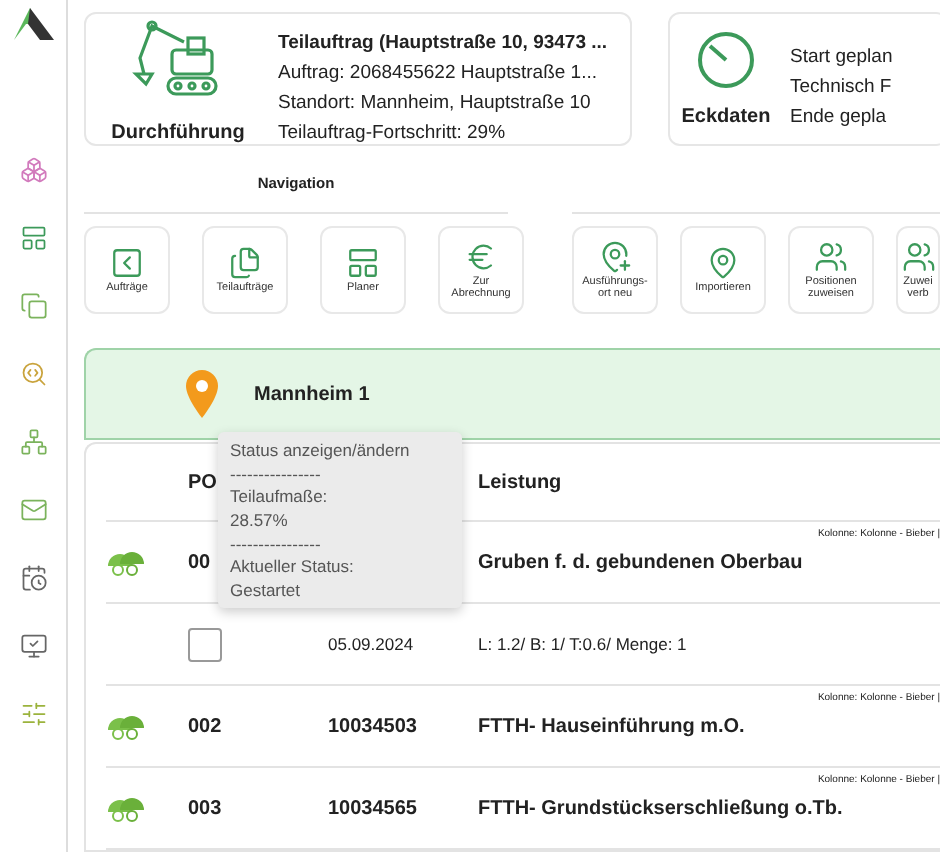 This screenshot has width=940, height=852. What do you see at coordinates (202, 482) in the screenshot?
I see `column-header: PO` at bounding box center [202, 482].